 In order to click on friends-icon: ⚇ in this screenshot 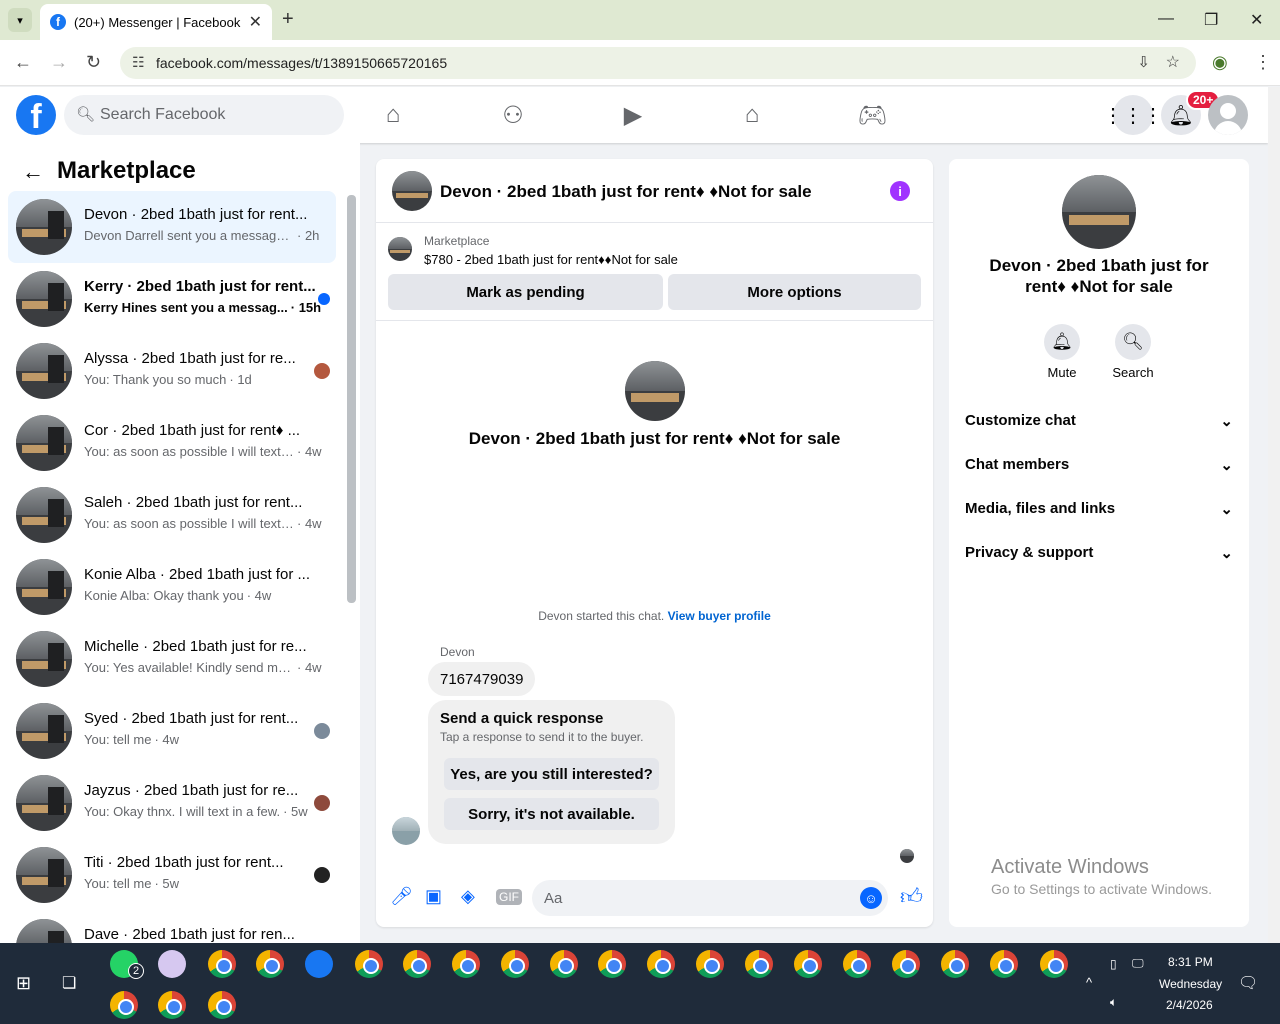, I will do `click(513, 115)`.